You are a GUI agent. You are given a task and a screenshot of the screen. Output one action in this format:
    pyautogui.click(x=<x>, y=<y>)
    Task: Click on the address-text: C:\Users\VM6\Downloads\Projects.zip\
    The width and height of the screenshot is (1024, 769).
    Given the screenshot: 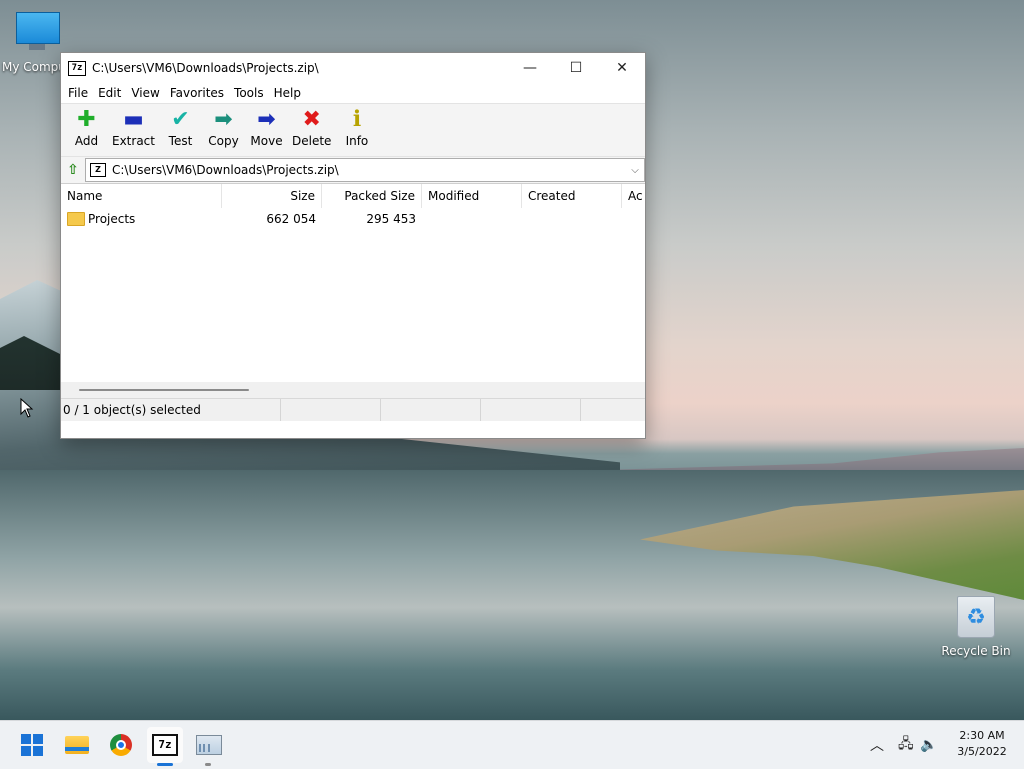 What is the action you would take?
    pyautogui.click(x=369, y=170)
    